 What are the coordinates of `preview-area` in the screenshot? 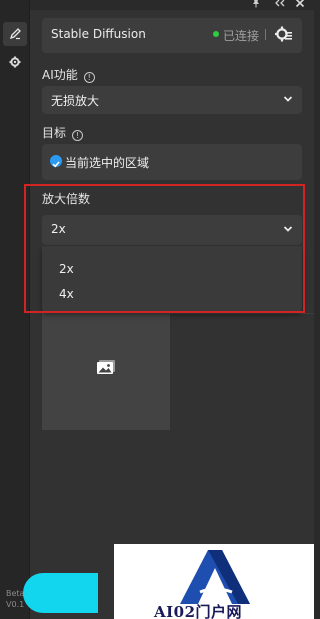 It's located at (106, 371).